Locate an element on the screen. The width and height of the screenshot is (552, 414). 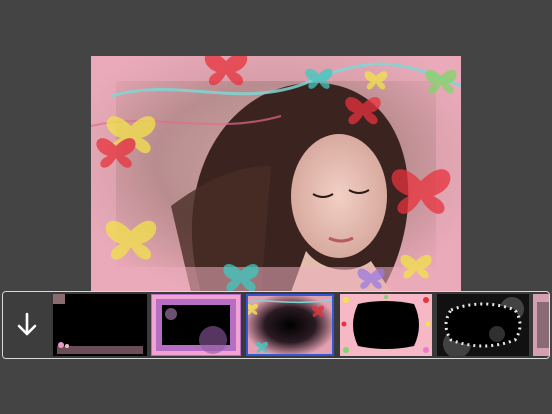
frame-1-preview is located at coordinates (100, 325).